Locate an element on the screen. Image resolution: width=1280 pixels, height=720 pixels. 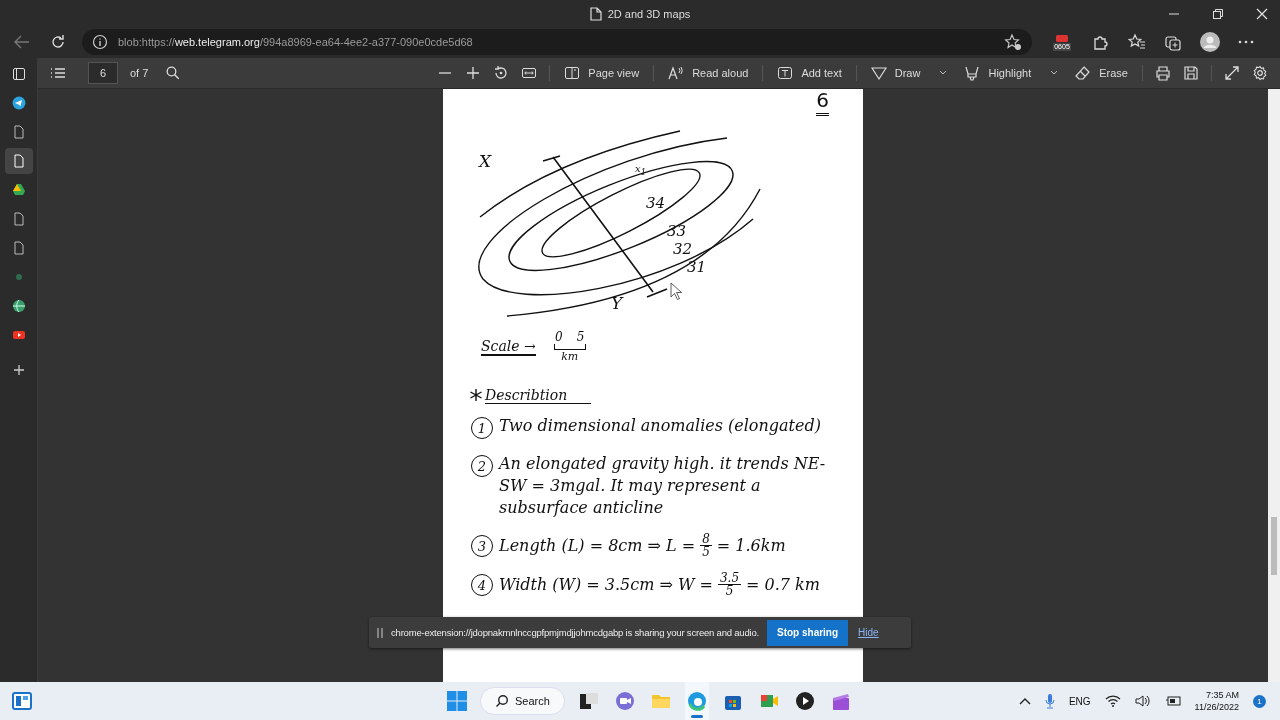
point-label: x$_{1}$ is located at coordinates (640, 170).